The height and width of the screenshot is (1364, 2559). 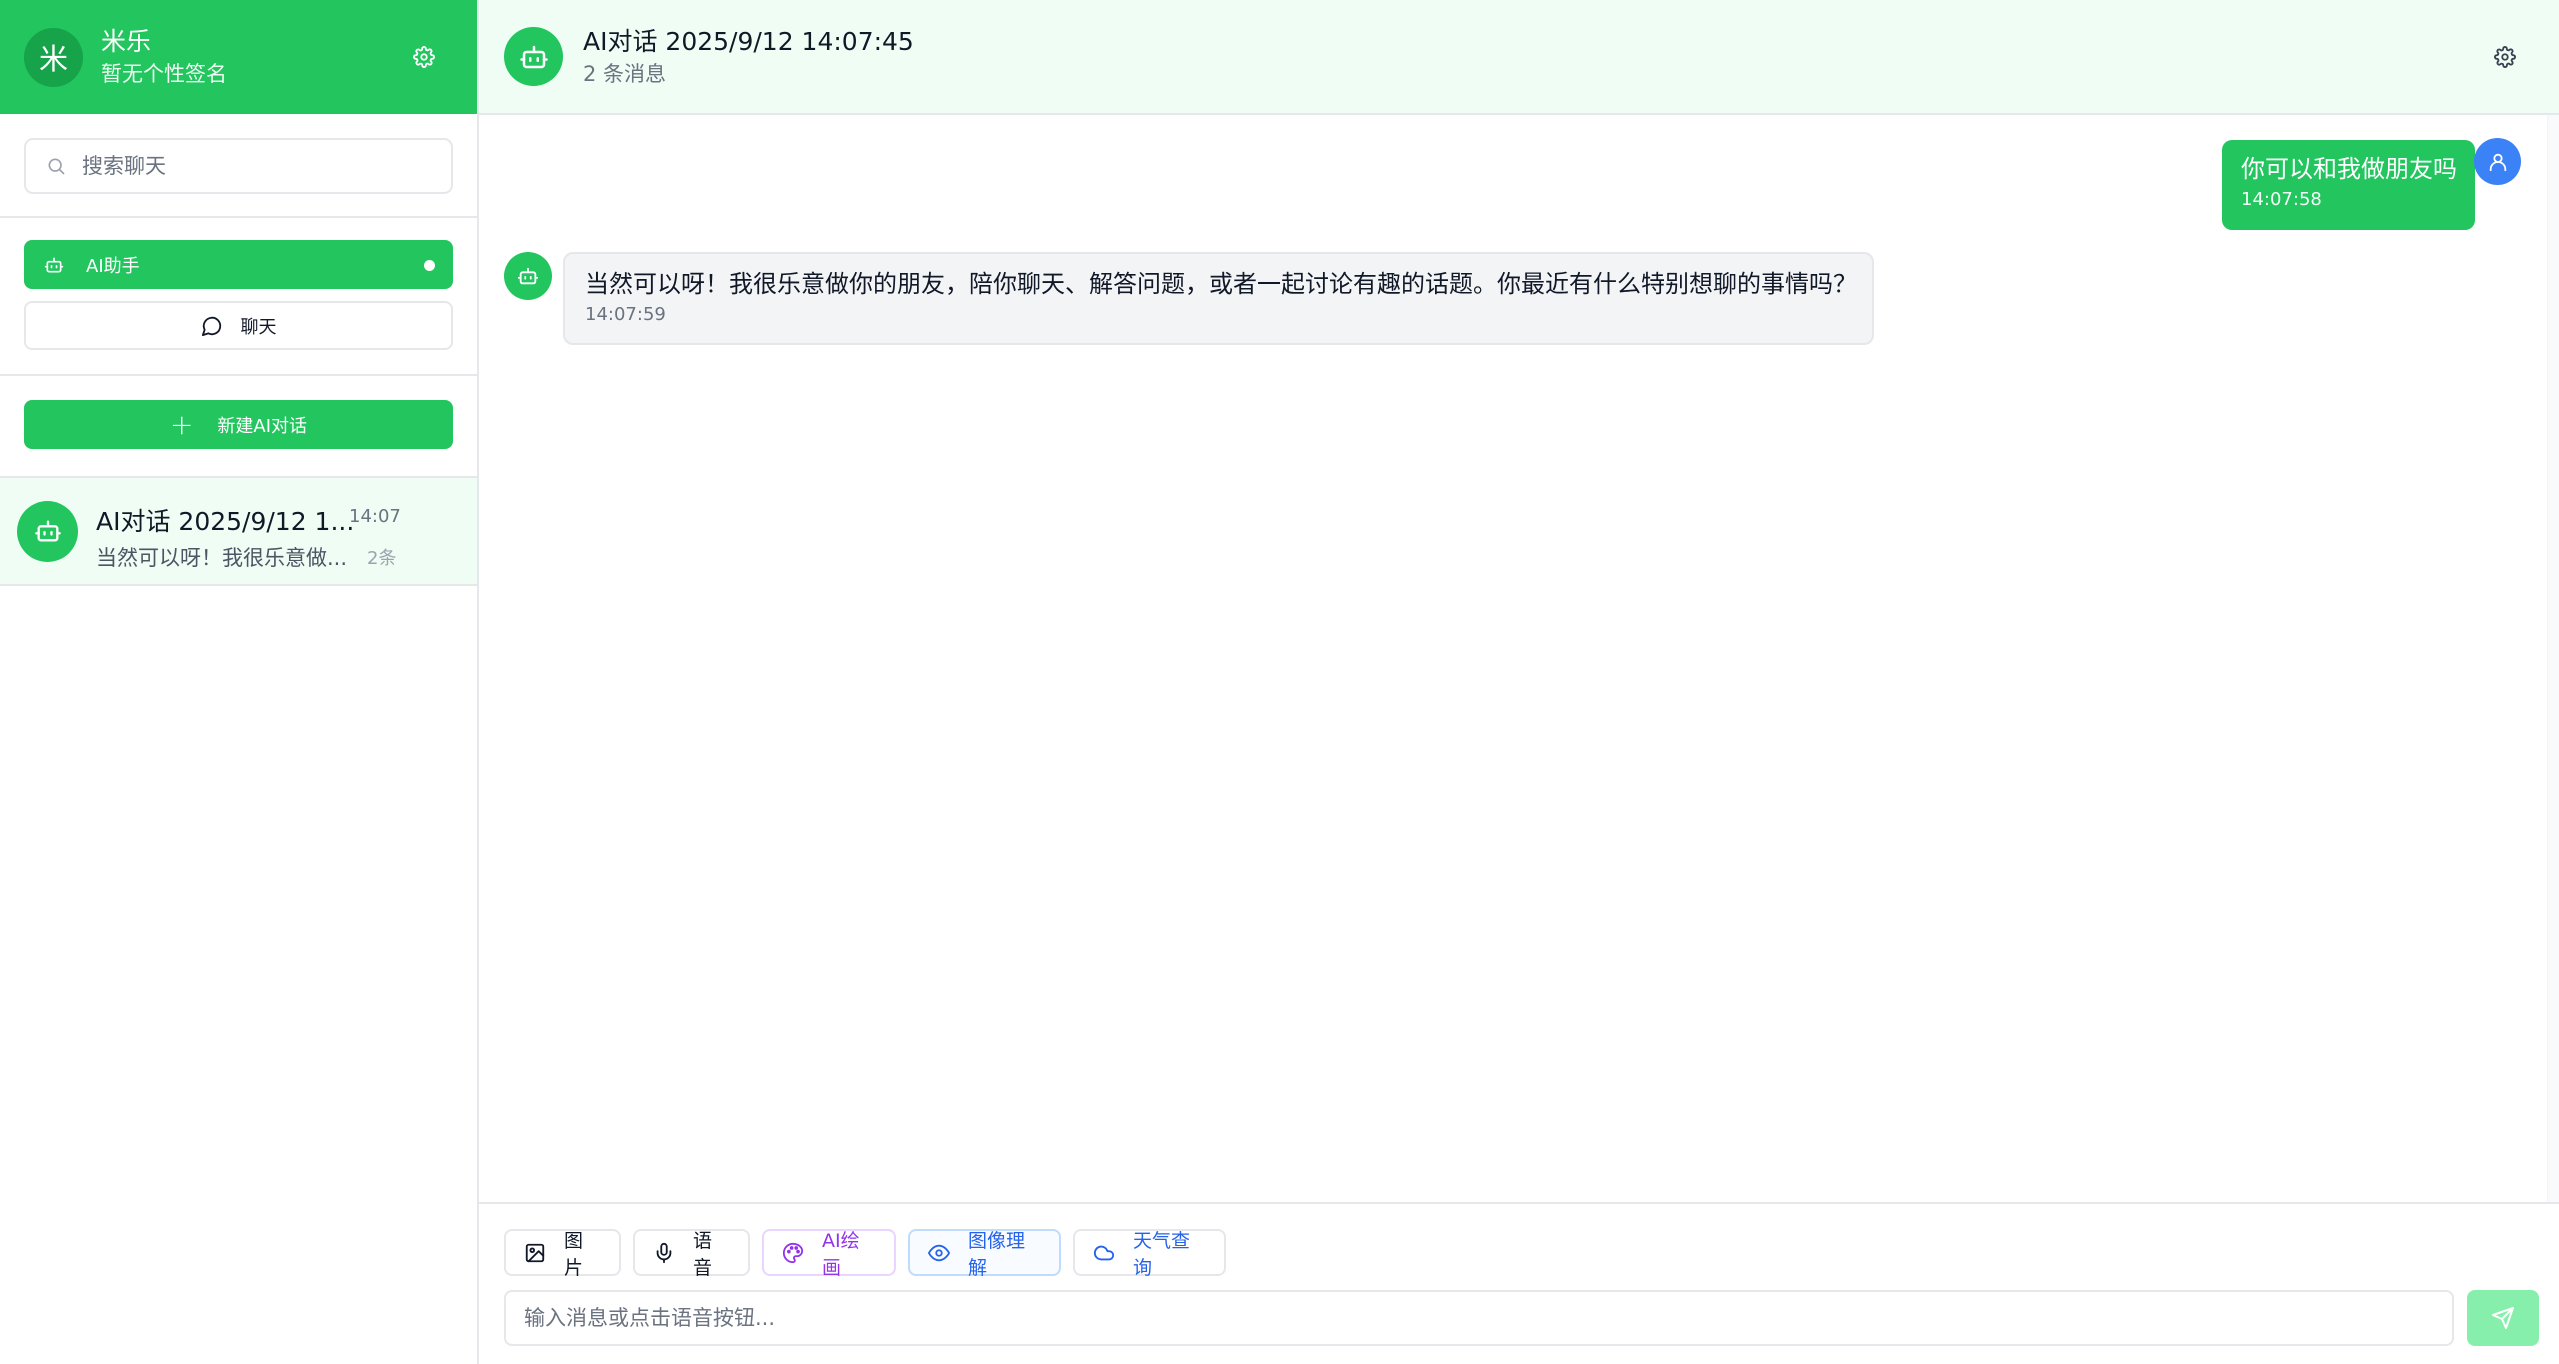 I want to click on ai-drawing-tool-button: AI绘画, so click(x=829, y=1254).